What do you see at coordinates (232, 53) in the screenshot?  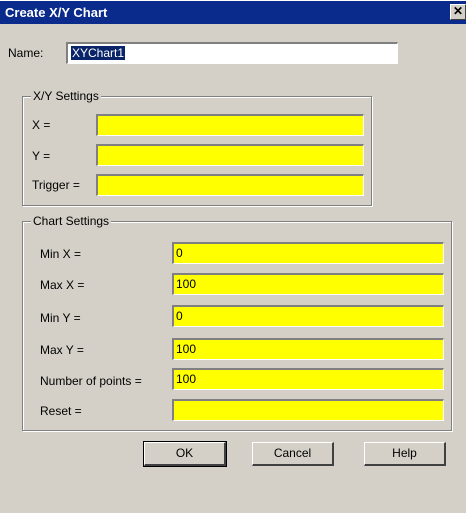 I see `name-input: XYChart1` at bounding box center [232, 53].